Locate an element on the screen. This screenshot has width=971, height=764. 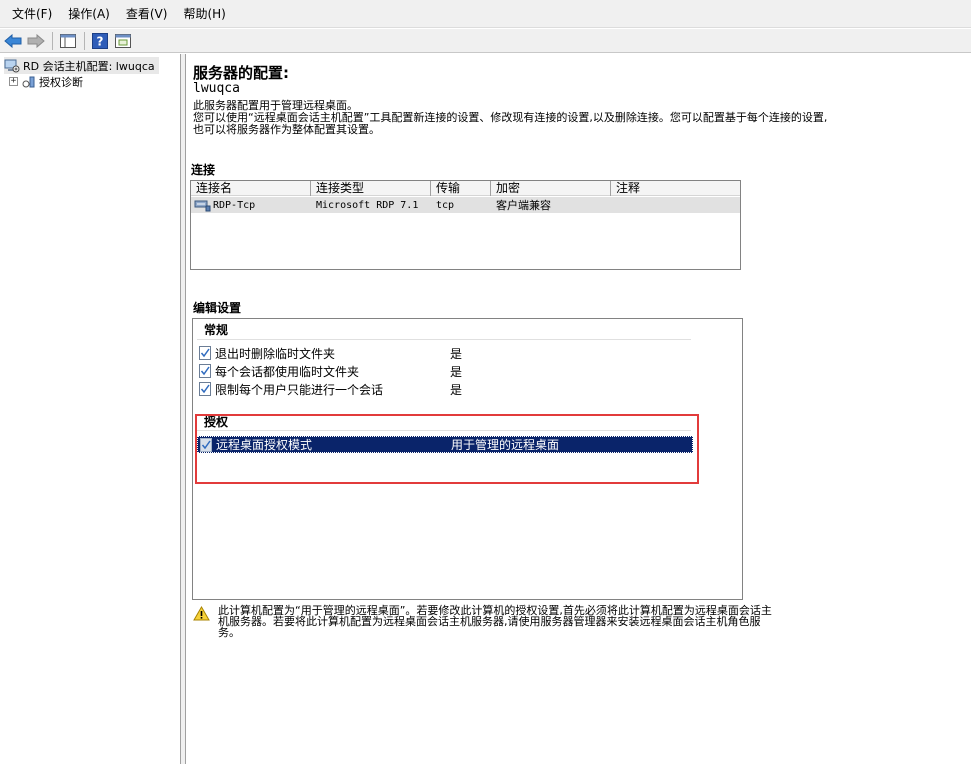
help-button: ? is located at coordinates (100, 41).